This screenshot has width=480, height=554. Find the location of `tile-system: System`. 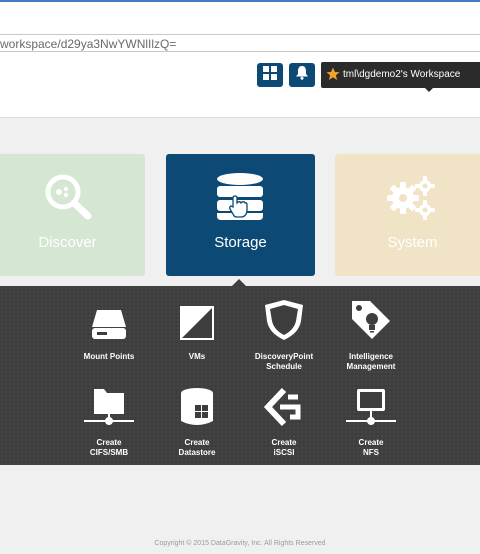

tile-system: System is located at coordinates (407, 215).